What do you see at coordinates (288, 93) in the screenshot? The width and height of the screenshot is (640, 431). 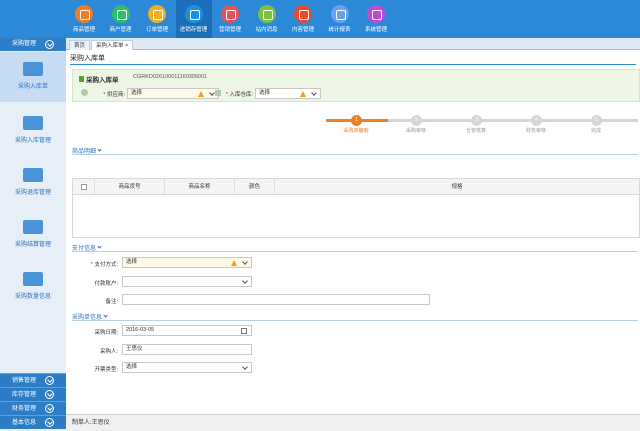 I see `warehouse-select: 选择` at bounding box center [288, 93].